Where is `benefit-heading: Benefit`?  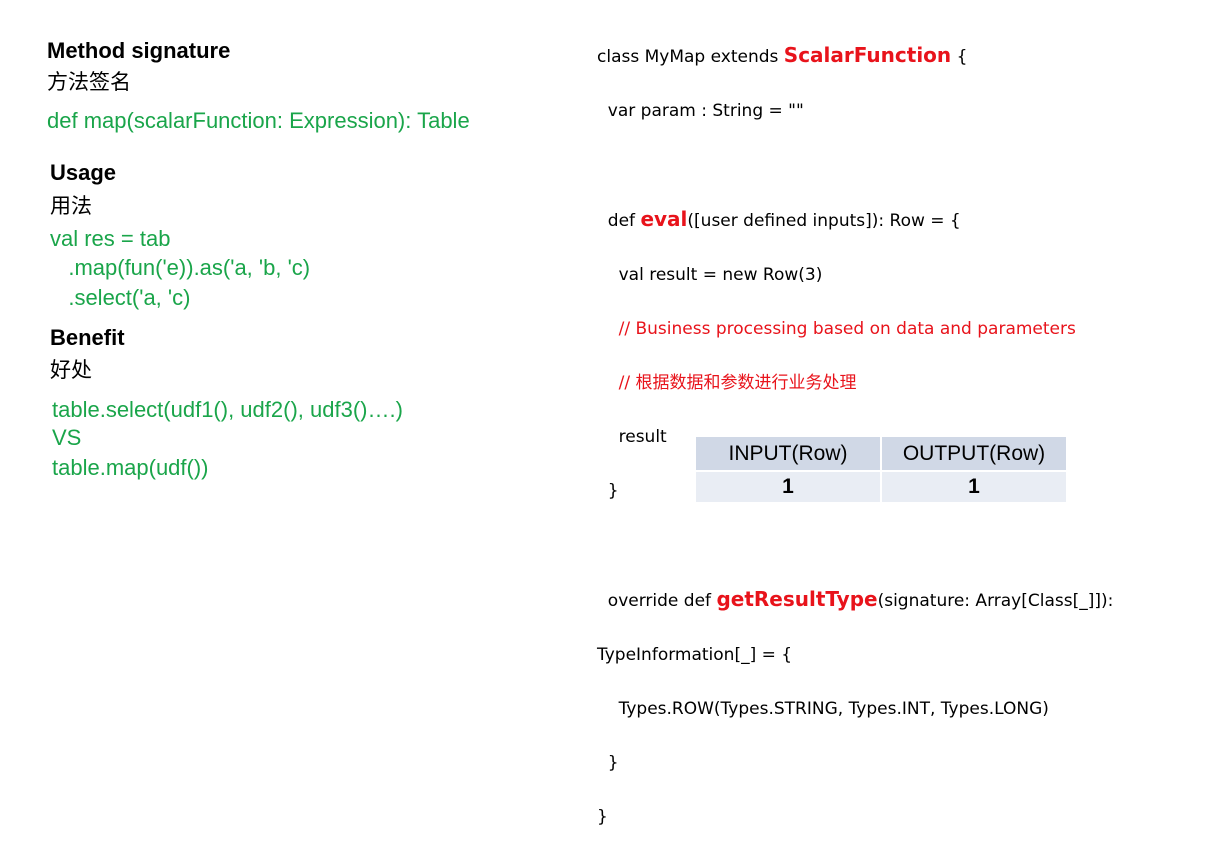
benefit-heading: Benefit is located at coordinates (87, 337).